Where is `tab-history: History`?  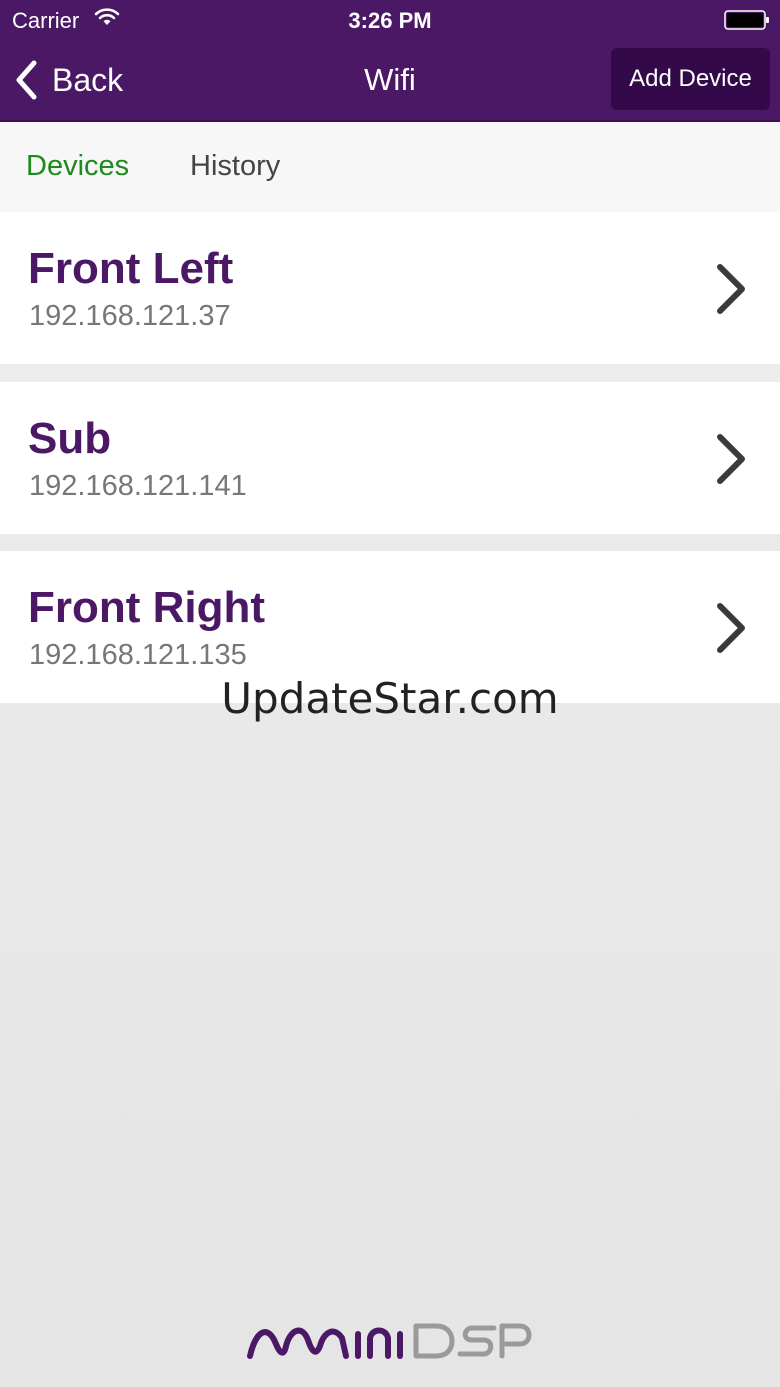
tab-history: History is located at coordinates (235, 166).